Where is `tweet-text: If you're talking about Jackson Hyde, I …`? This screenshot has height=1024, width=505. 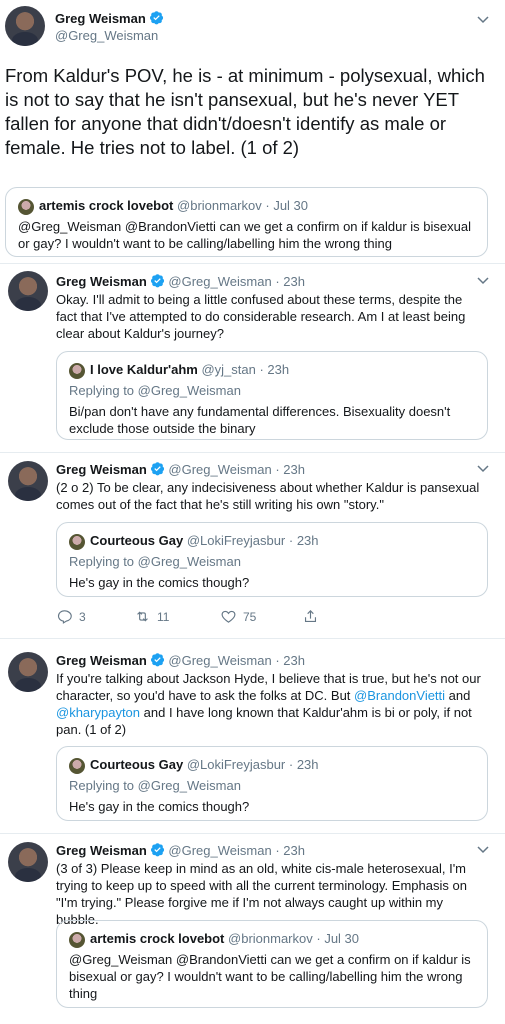
tweet-text: If you're talking about Jackson Hyde, I … is located at coordinates (271, 704).